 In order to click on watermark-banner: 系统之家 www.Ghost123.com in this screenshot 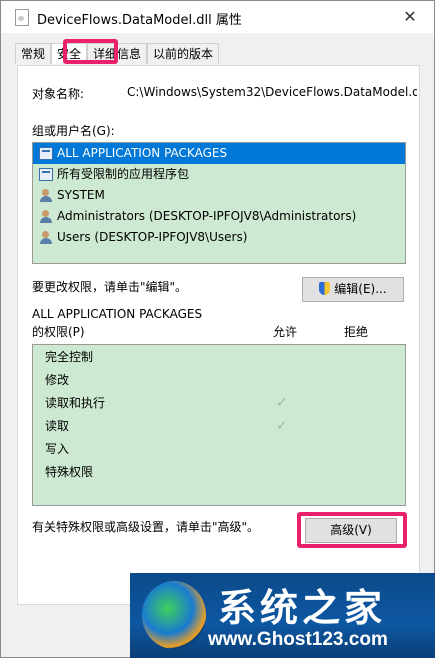, I will do `click(282, 615)`.